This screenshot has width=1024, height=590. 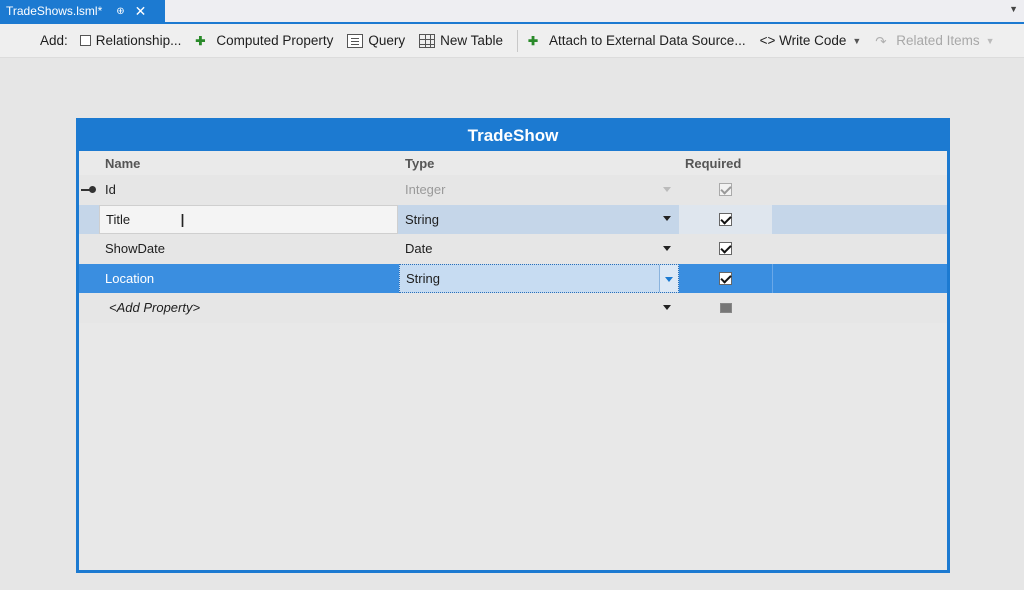 I want to click on property-row: ShowDate Date, so click(x=513, y=249).